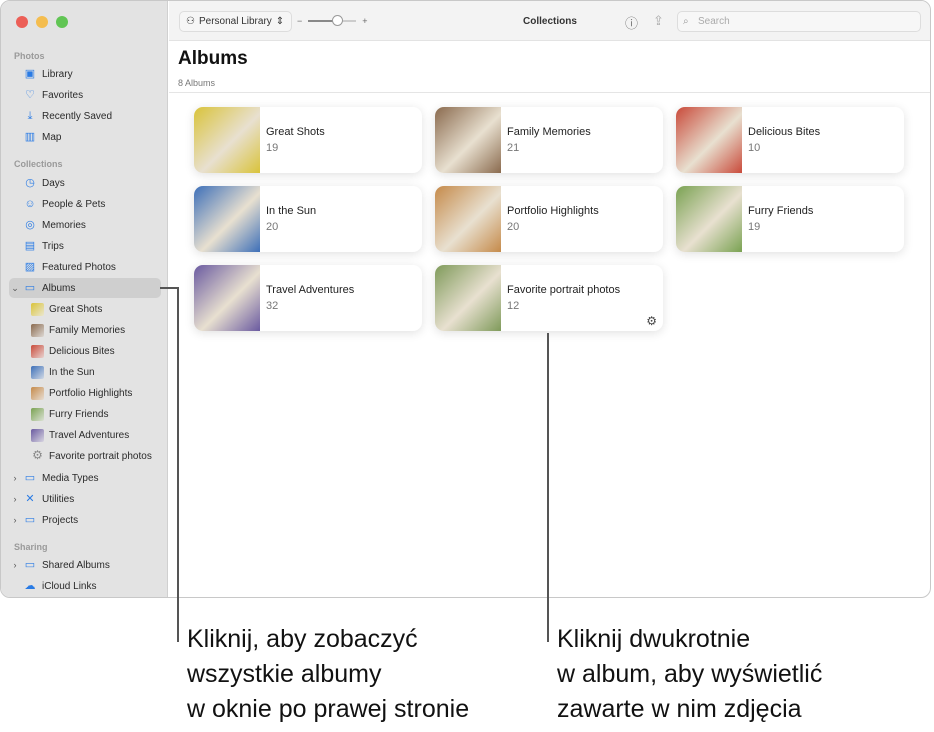 This screenshot has height=732, width=934. Describe the element at coordinates (549, 92) in the screenshot. I see `divider` at that location.